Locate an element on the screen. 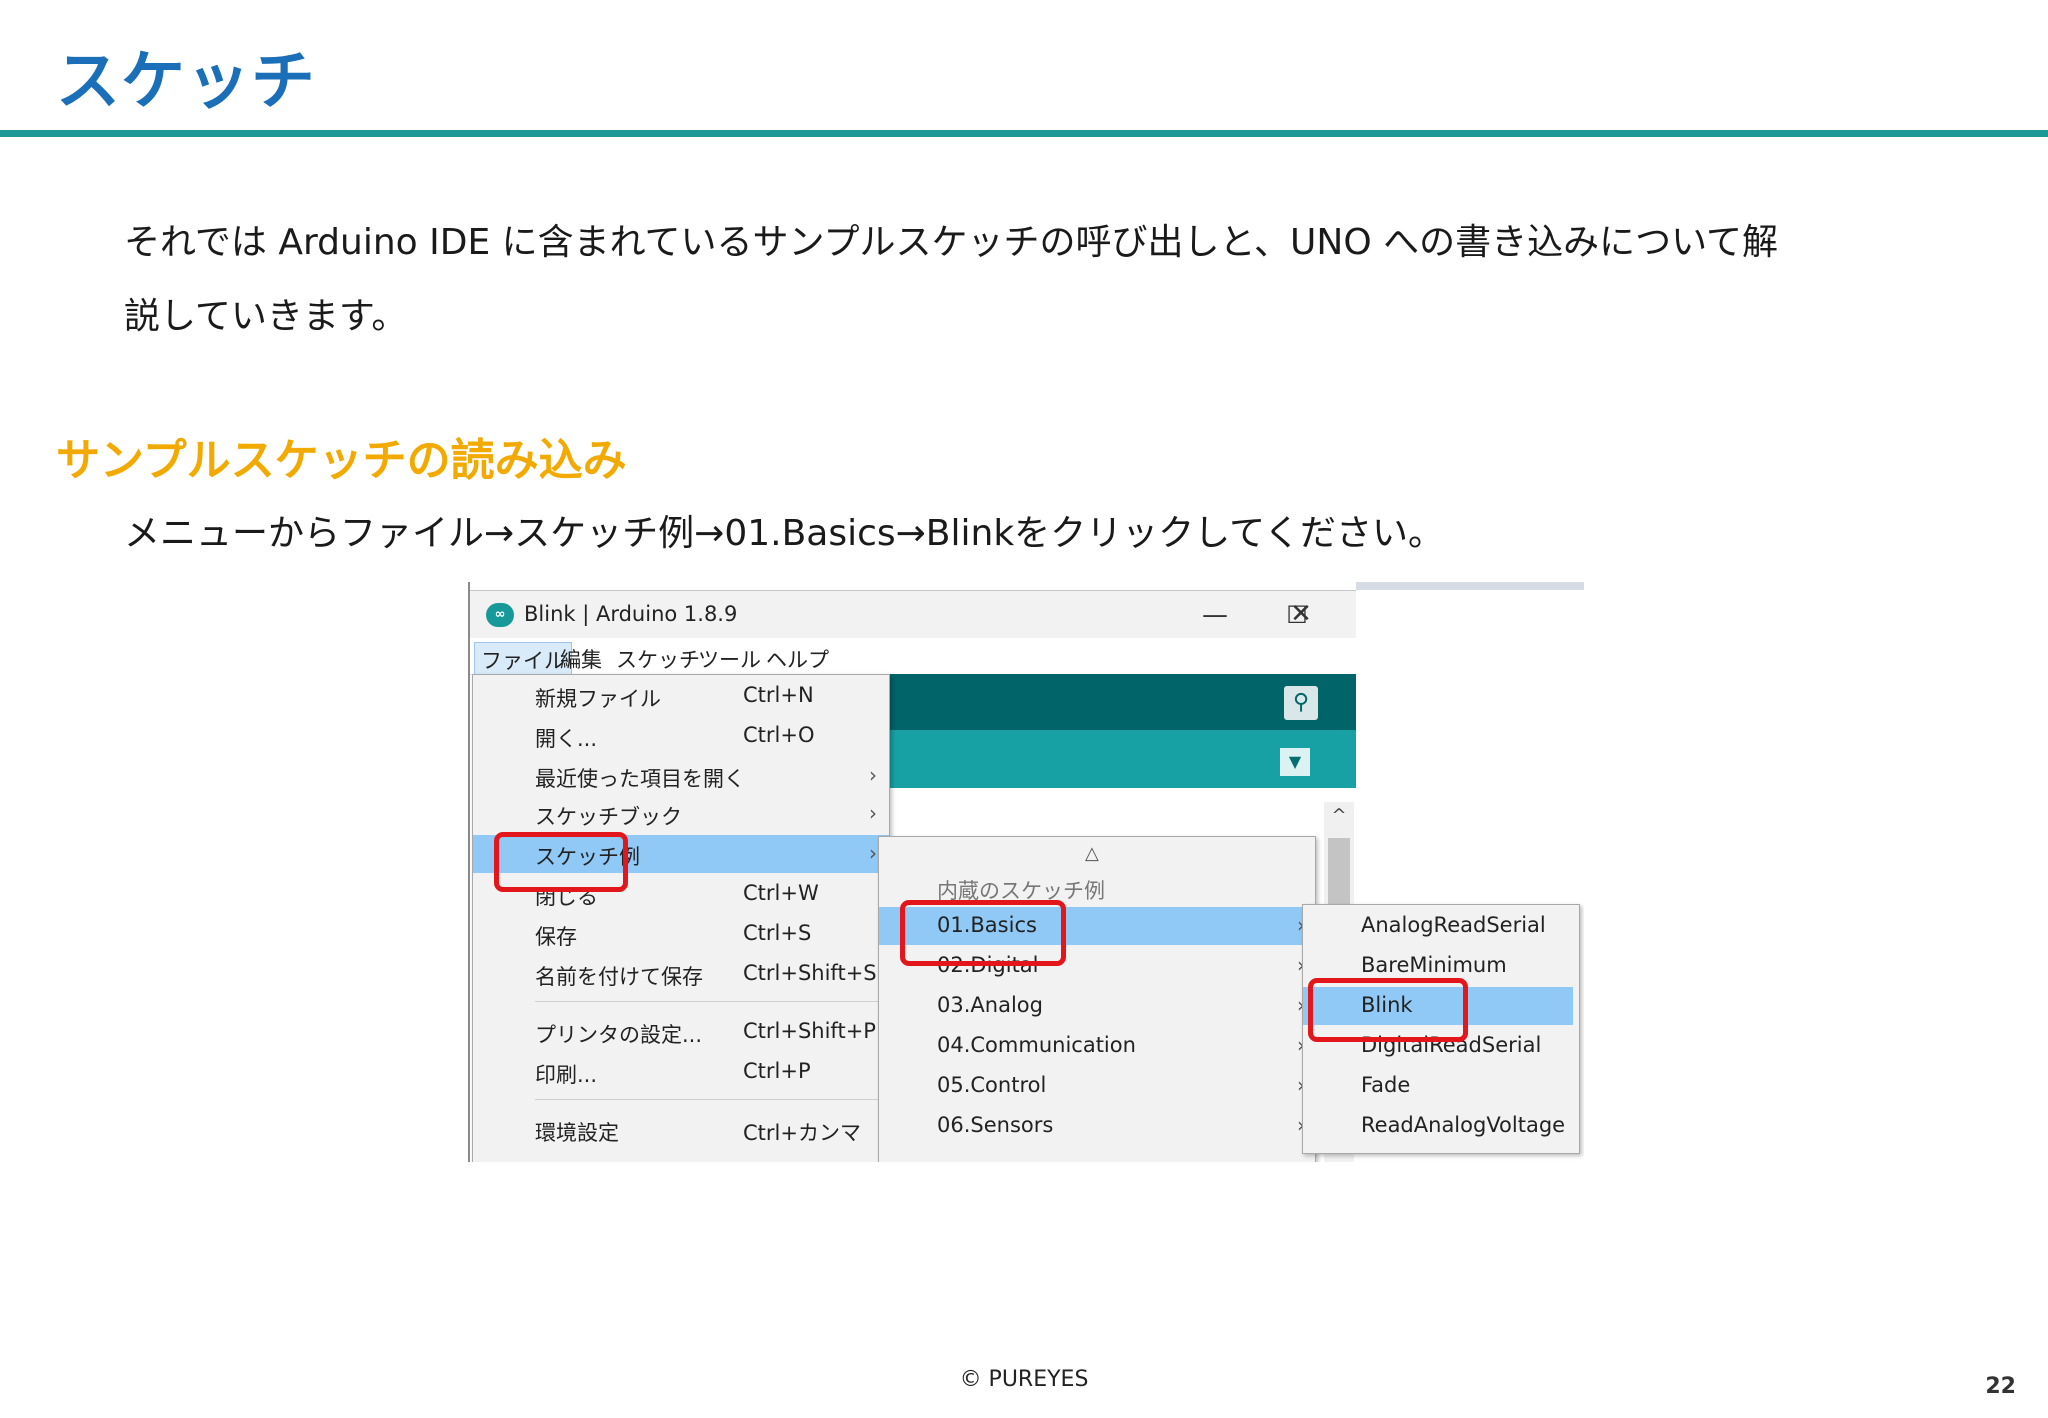 The width and height of the screenshot is (2048, 1418). basics-item-readanalogvoltage: ReadAnalogVoltage is located at coordinates (1441, 1126).